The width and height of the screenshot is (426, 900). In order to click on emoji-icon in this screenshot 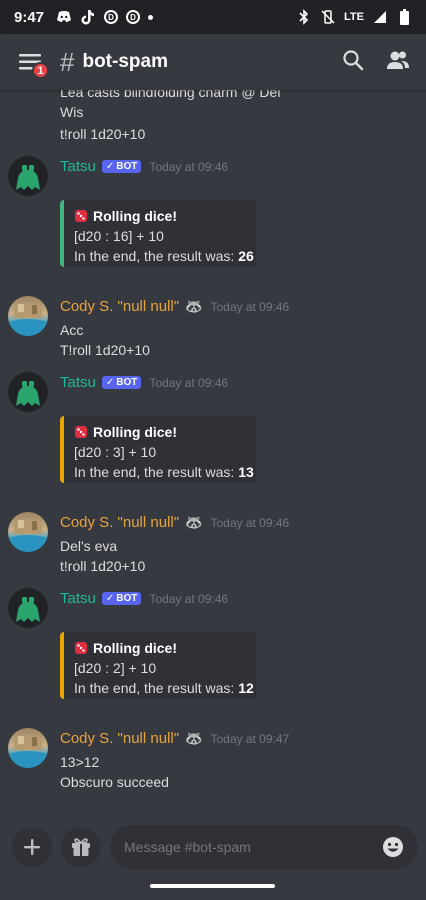, I will do `click(393, 847)`.